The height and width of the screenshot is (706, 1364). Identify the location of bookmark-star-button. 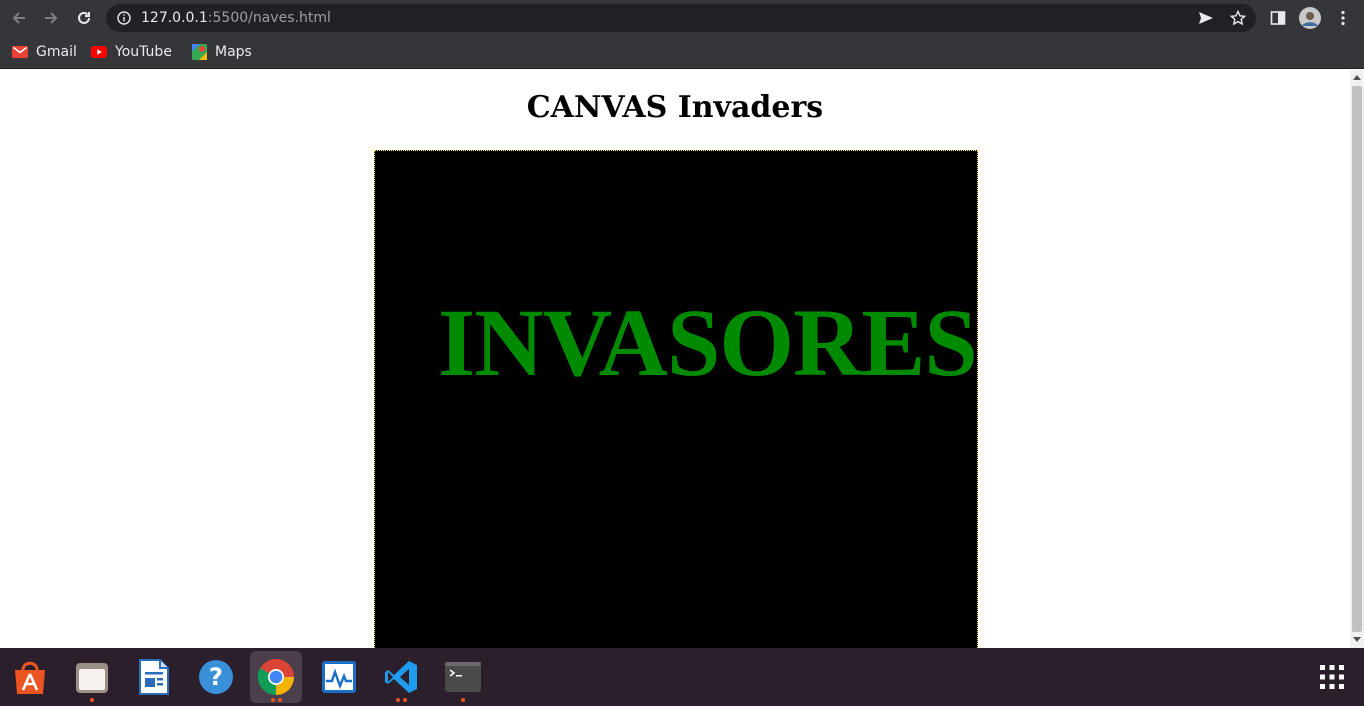
(1238, 18).